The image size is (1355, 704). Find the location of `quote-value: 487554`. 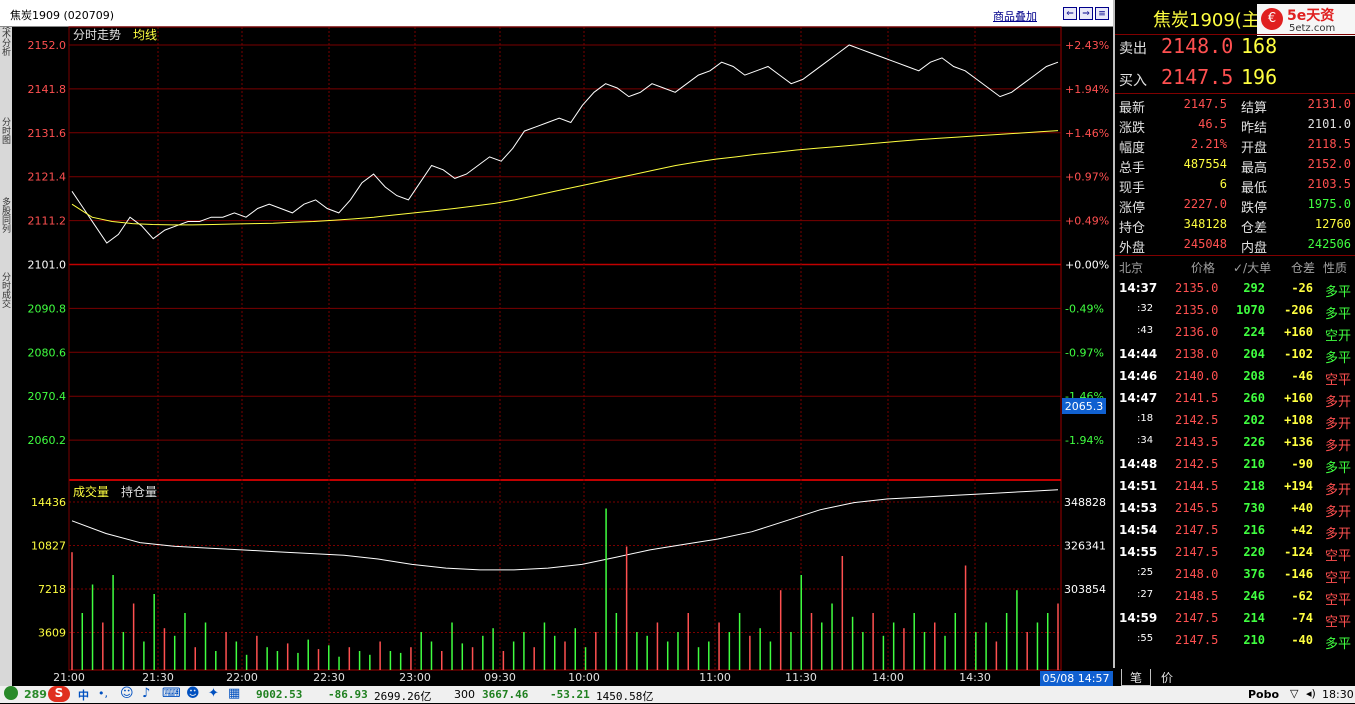

quote-value: 487554 is located at coordinates (1205, 164).